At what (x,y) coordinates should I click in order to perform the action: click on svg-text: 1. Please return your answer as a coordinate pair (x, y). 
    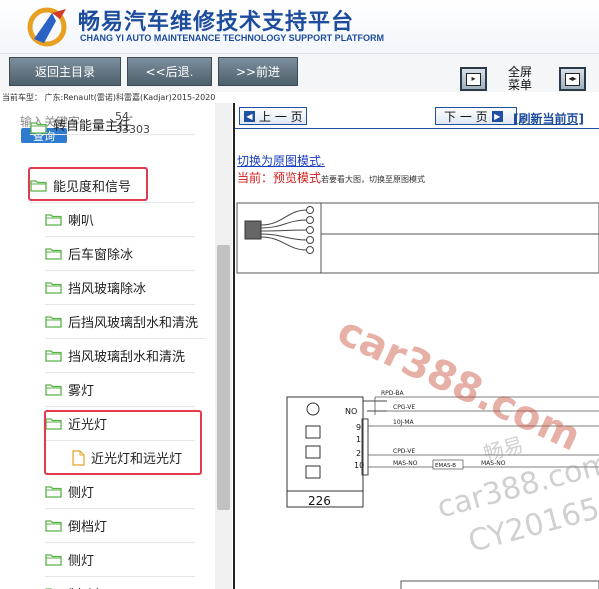
    Looking at the image, I should click on (358, 439).